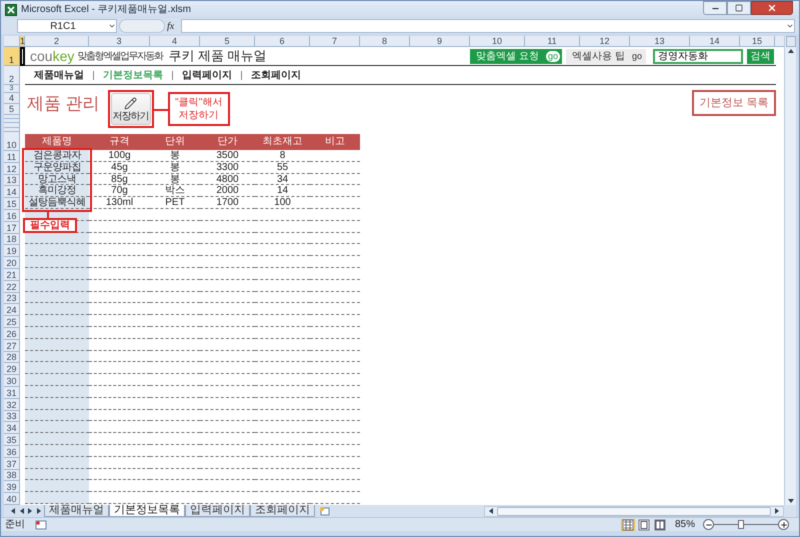 This screenshot has width=800, height=537. Describe the element at coordinates (59, 75) in the screenshot. I see `nav-link: 제품매뉴얼` at that location.